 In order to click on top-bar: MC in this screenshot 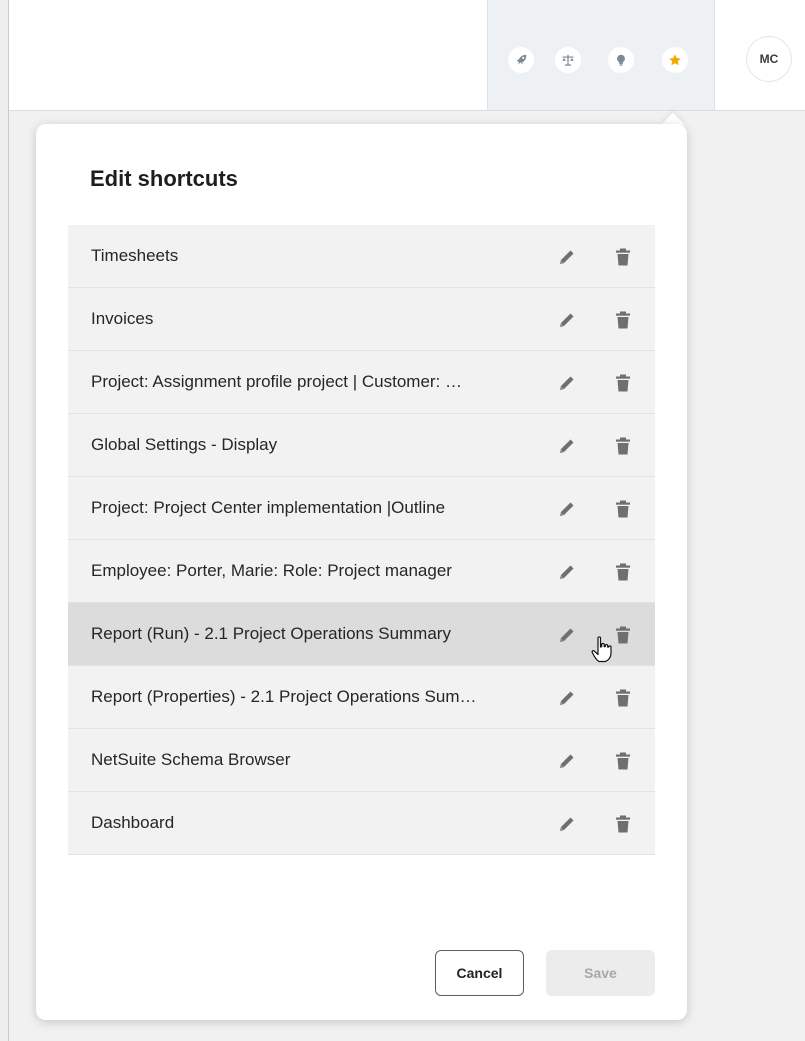, I will do `click(407, 55)`.